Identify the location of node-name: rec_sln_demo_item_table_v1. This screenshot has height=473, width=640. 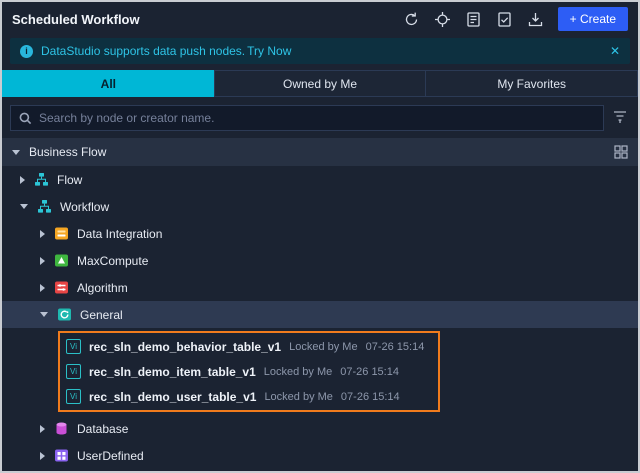
(172, 371).